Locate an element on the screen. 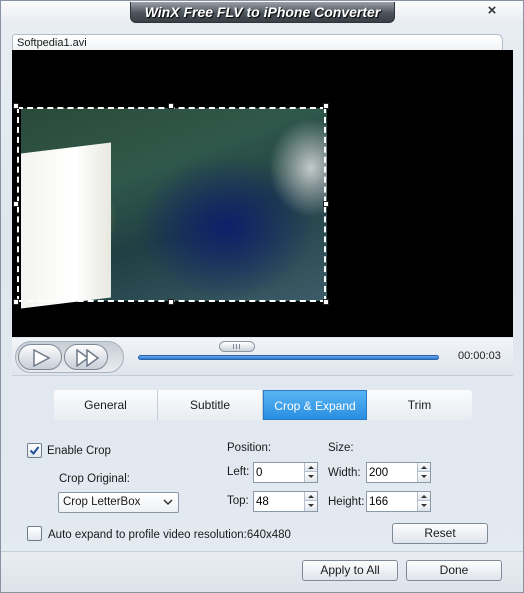 The image size is (524, 593). settings-tabs: General Subtitle Crop & Expand Trim is located at coordinates (263, 405).